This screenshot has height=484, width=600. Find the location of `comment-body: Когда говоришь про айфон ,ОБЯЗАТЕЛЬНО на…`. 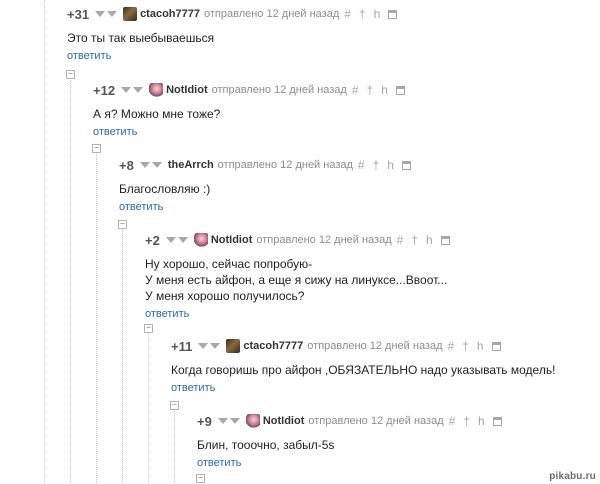

comment-body: Когда говоришь про айфон ,ОБЯЗАТЕЛЬНО на… is located at coordinates (363, 370).